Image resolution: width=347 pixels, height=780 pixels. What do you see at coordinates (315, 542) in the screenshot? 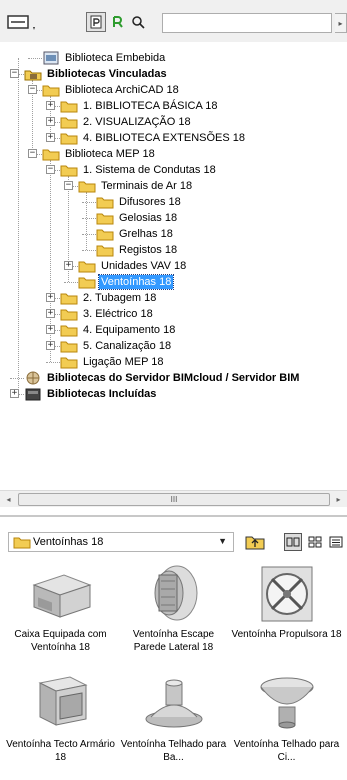
I see `small-icons-view-button` at bounding box center [315, 542].